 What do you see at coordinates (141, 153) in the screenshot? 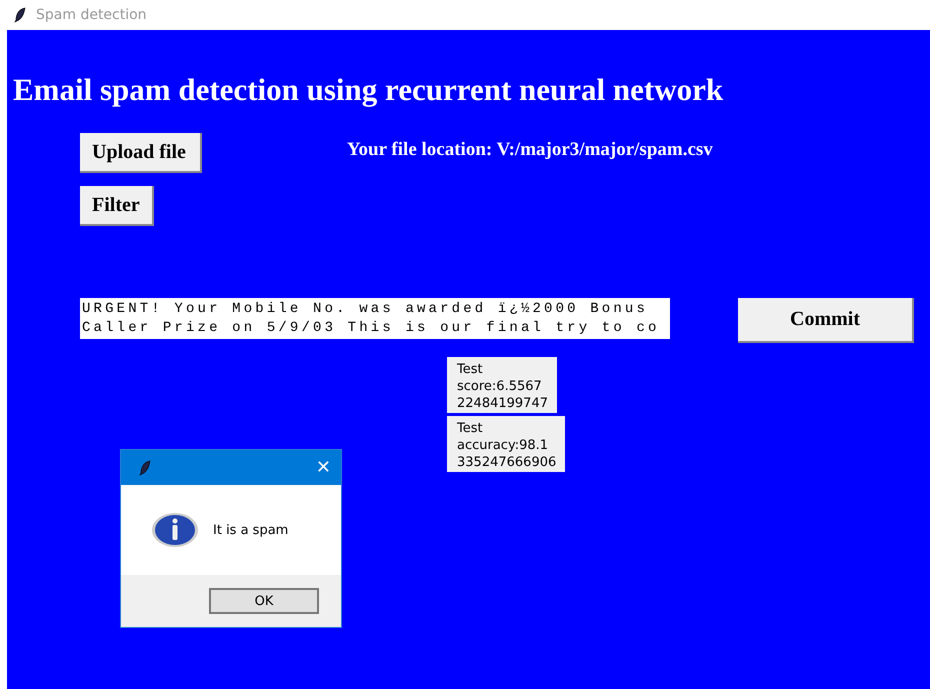
I see `upload-file-button: Upload file` at bounding box center [141, 153].